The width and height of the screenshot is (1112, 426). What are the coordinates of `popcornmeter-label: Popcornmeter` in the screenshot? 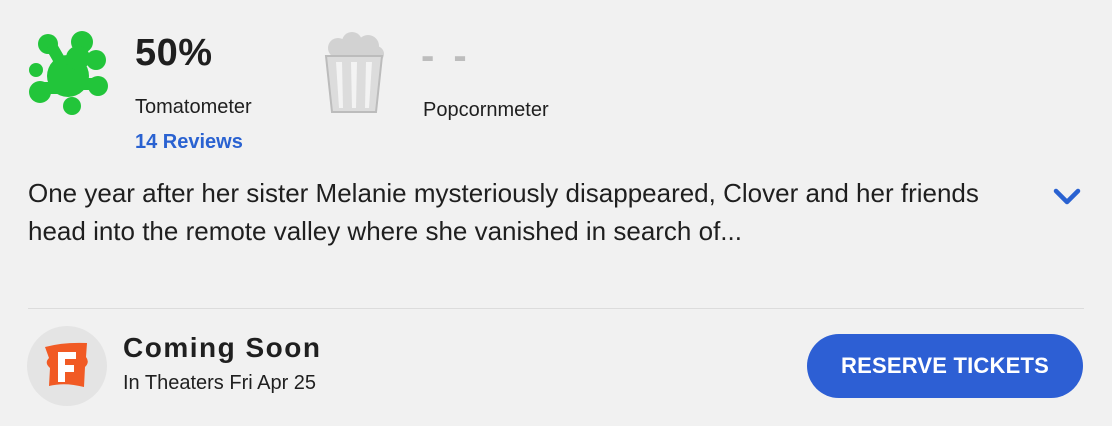 It's located at (486, 110).